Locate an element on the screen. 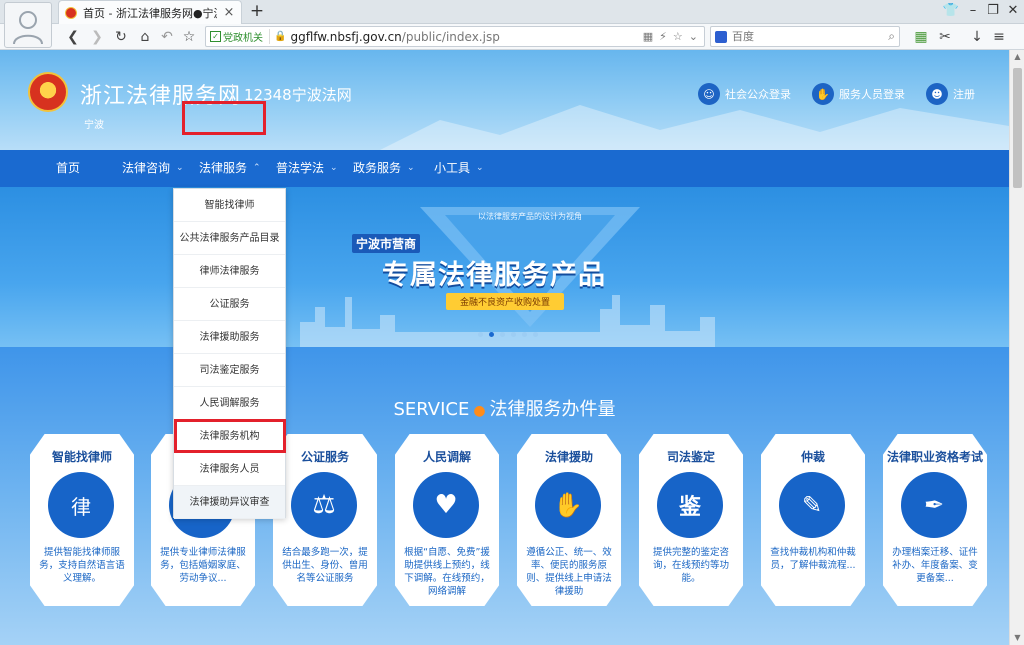  dropdown-item-notary: 公证服务 is located at coordinates (229, 304).